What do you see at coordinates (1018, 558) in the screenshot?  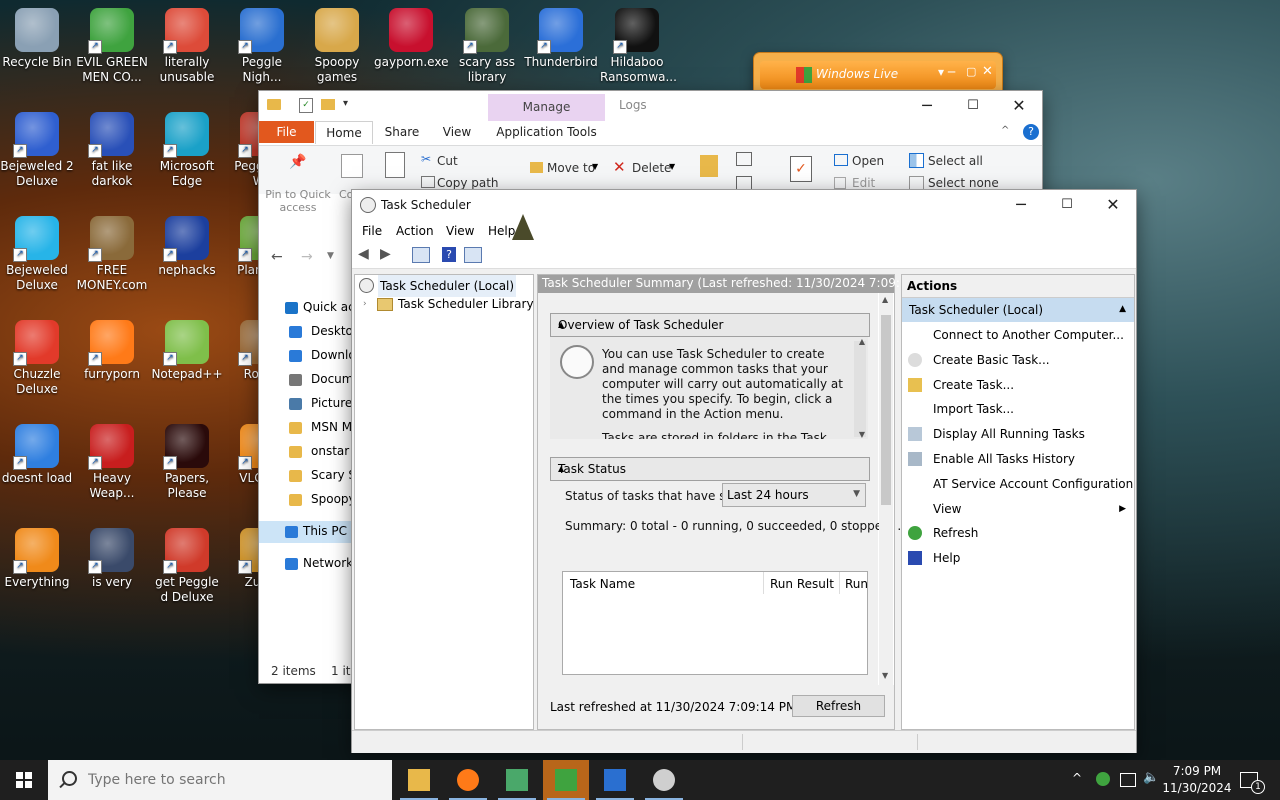 I see `action-item: Help` at bounding box center [1018, 558].